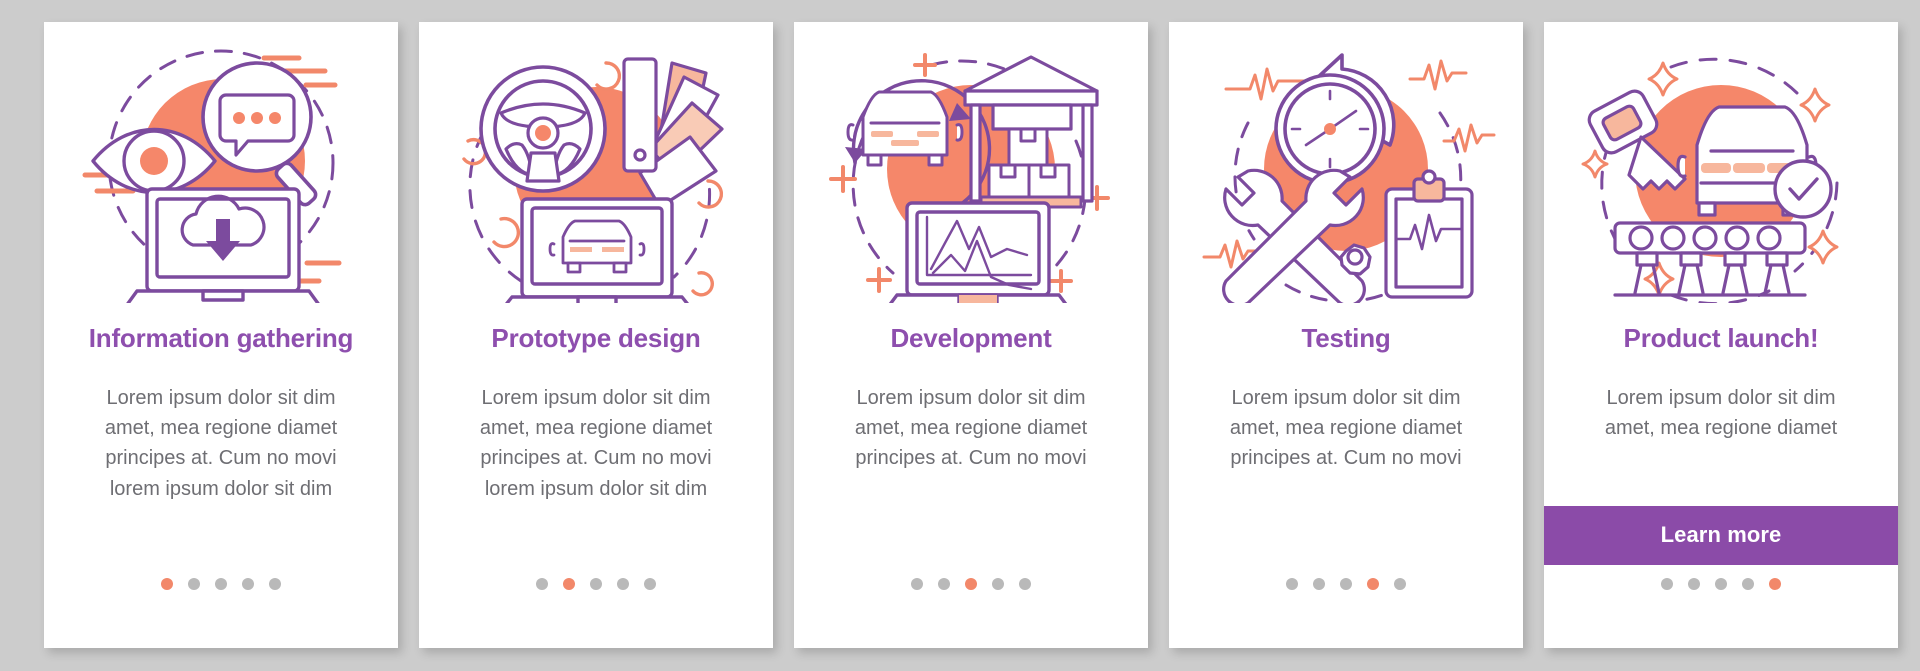 The image size is (1920, 671). Describe the element at coordinates (971, 338) in the screenshot. I see `card-title: Development` at that location.